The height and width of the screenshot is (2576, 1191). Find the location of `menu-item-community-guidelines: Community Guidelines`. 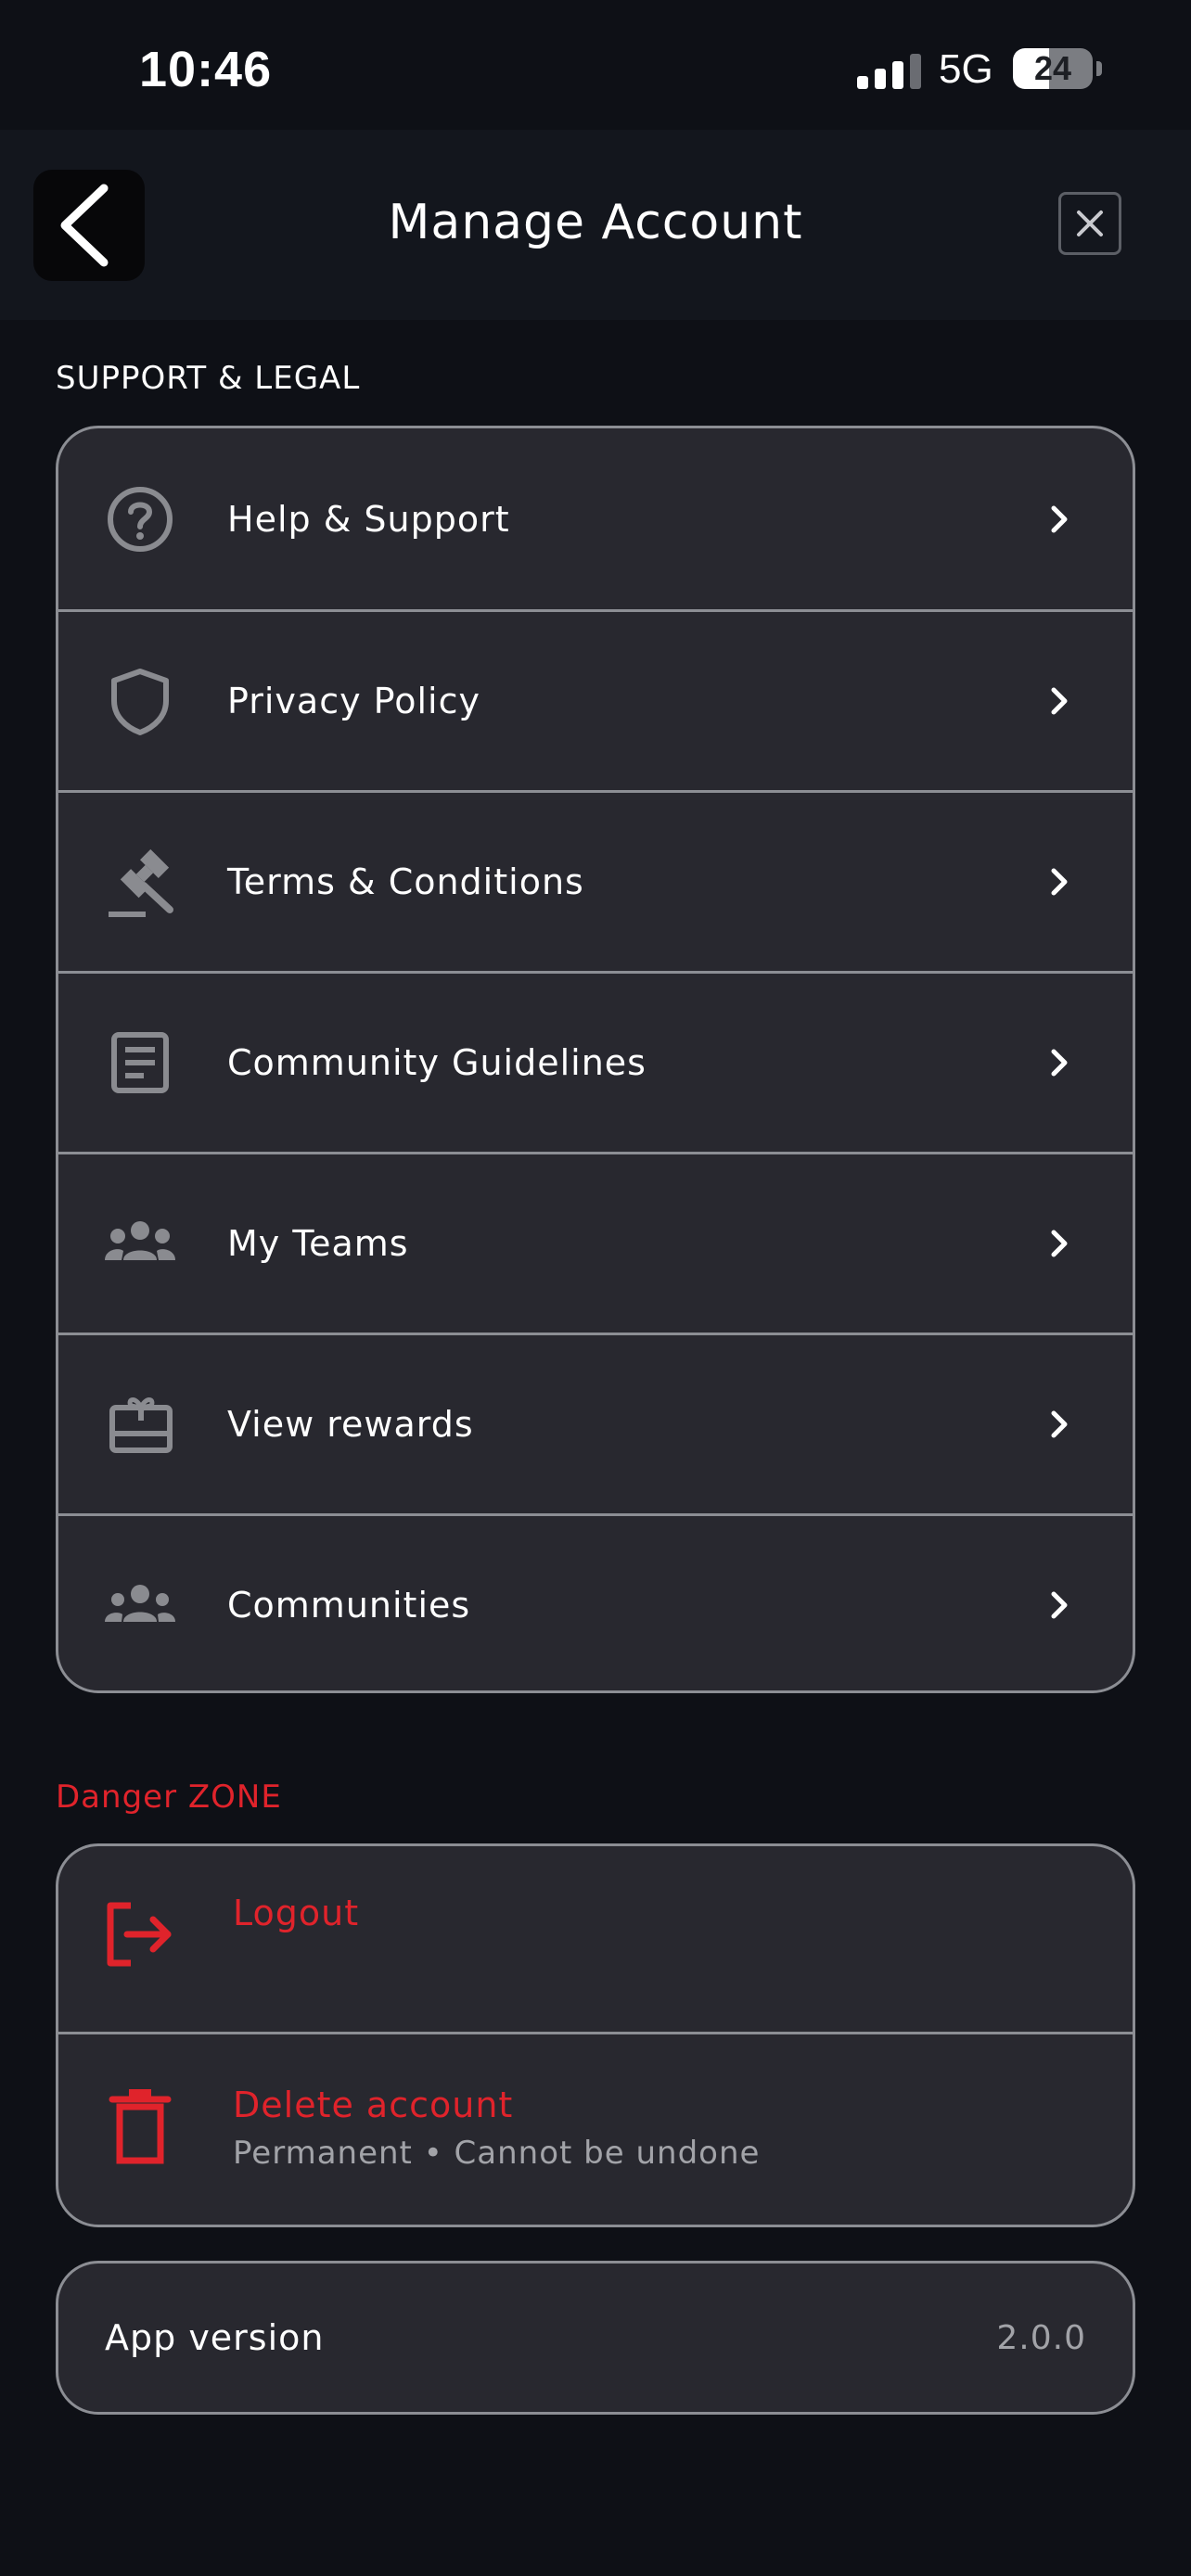

menu-item-community-guidelines: Community Guidelines is located at coordinates (595, 1062).